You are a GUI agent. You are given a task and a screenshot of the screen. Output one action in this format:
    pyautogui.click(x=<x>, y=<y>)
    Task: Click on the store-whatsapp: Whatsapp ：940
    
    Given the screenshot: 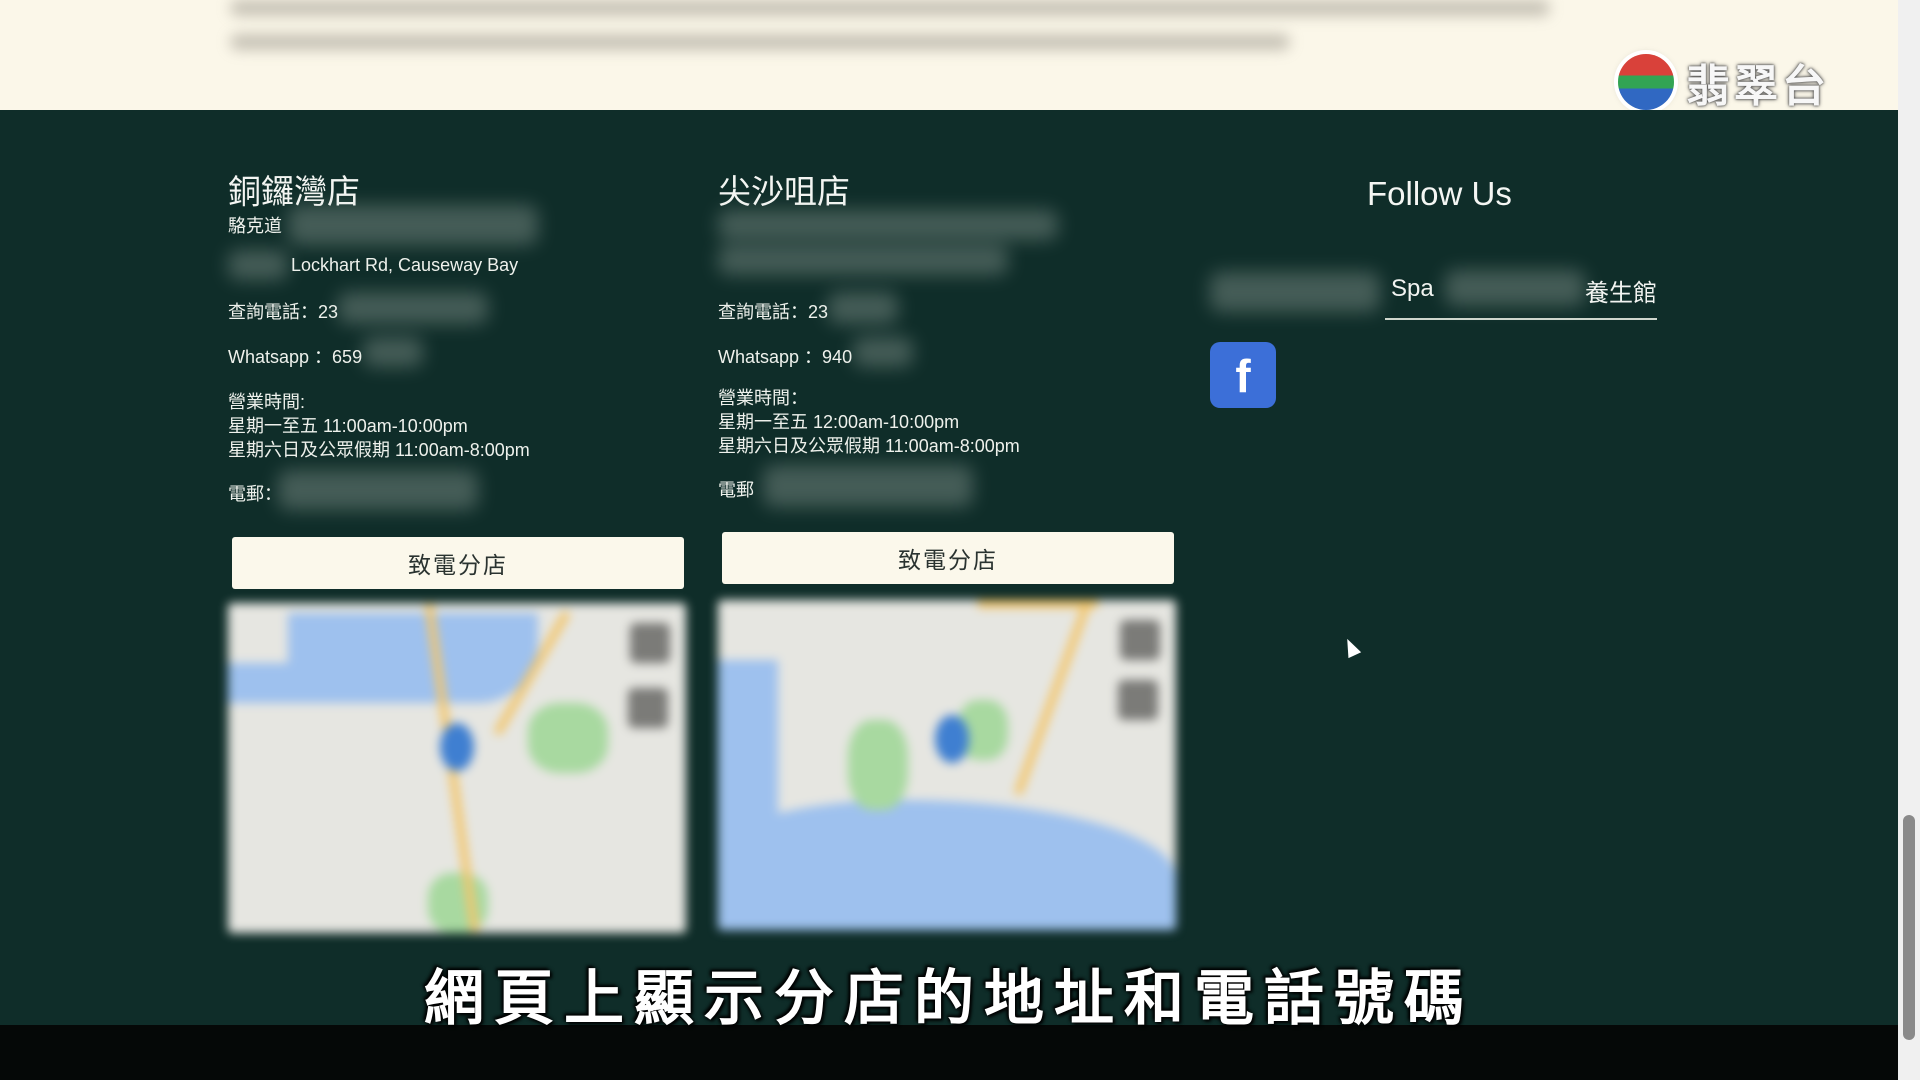 What is the action you would take?
    pyautogui.click(x=785, y=357)
    